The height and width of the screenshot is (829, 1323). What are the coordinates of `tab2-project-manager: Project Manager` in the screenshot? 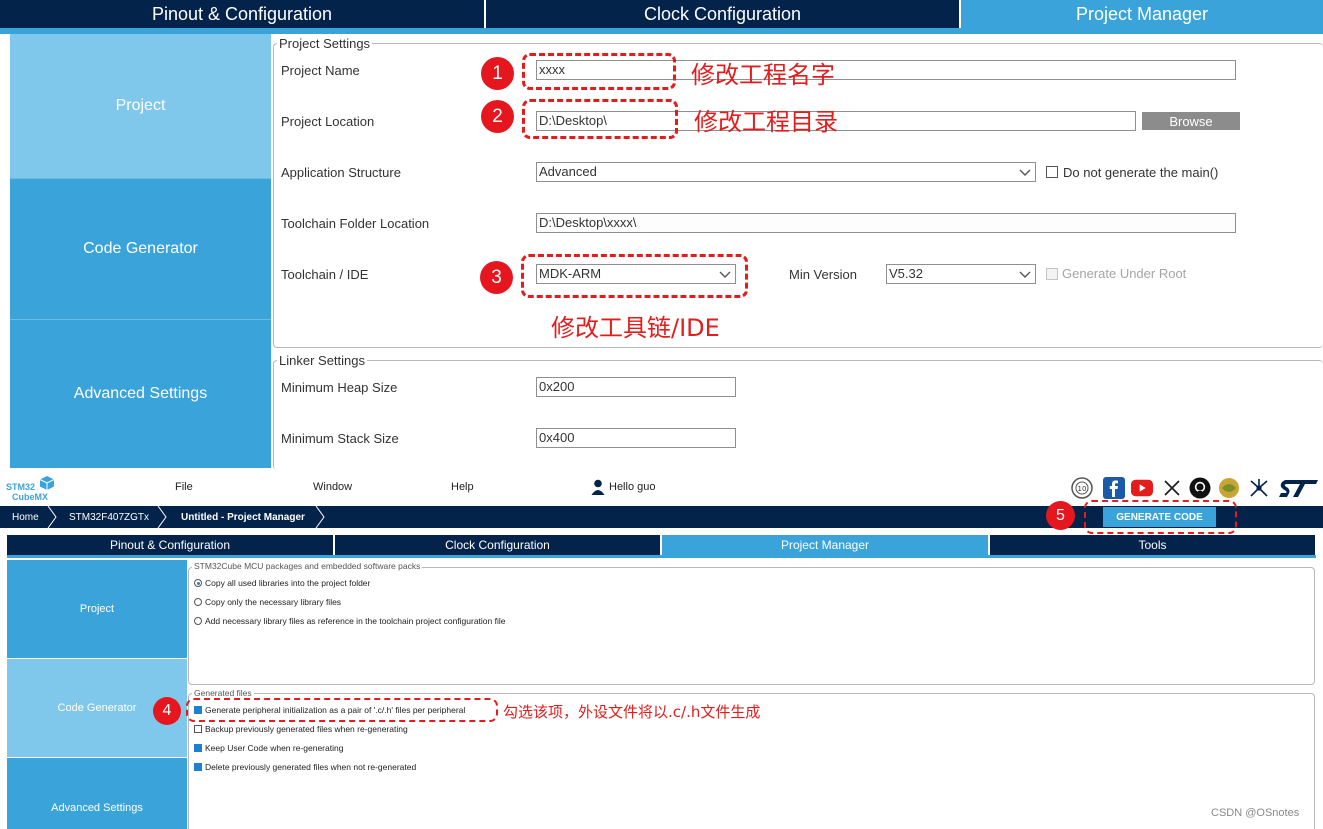 It's located at (825, 545).